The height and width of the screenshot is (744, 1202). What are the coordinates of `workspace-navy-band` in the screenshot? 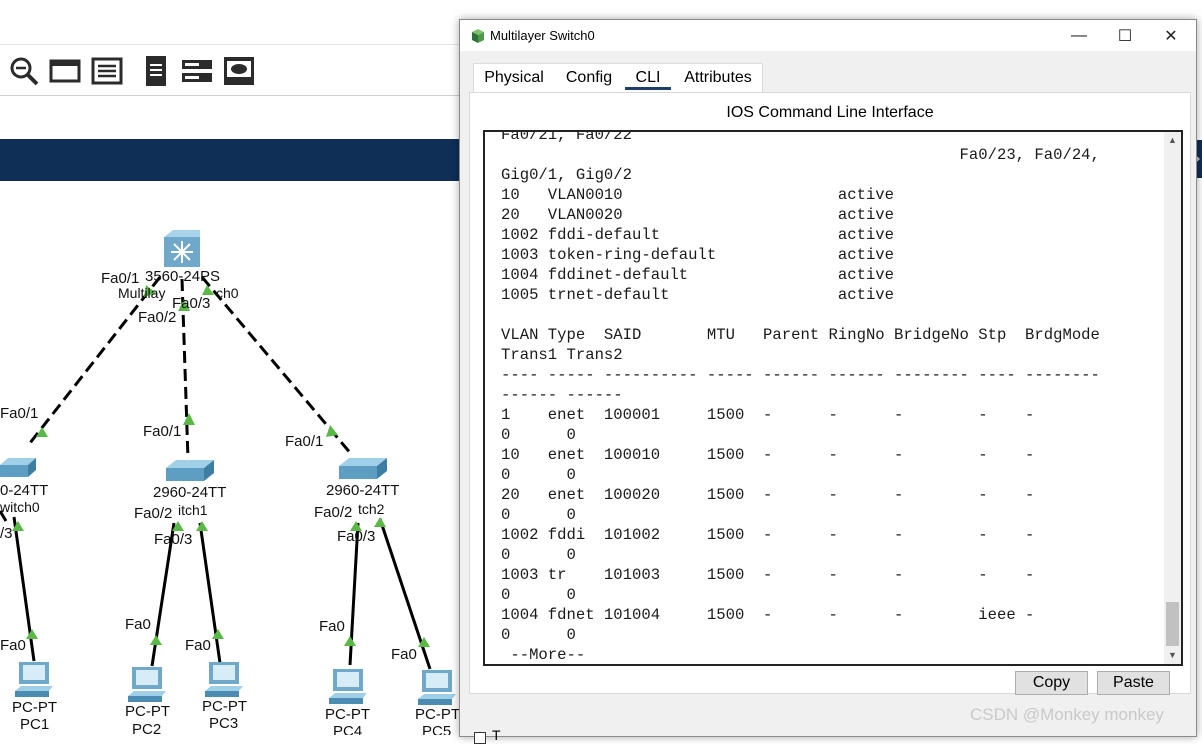 It's located at (230, 160).